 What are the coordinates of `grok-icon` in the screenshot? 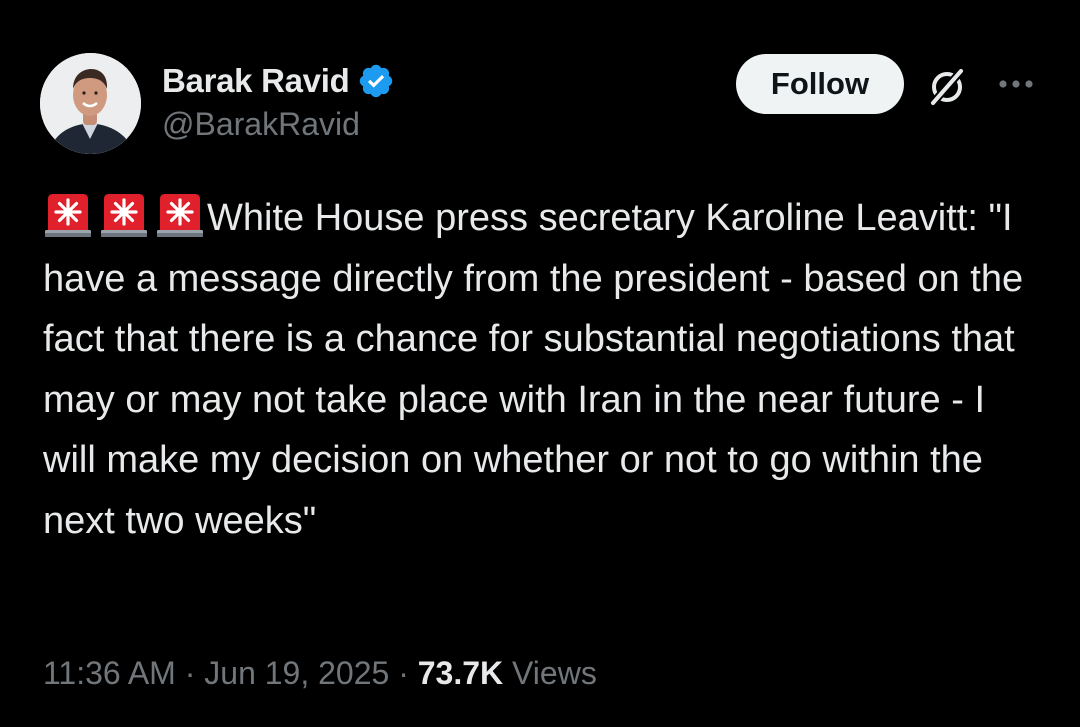 It's located at (947, 87).